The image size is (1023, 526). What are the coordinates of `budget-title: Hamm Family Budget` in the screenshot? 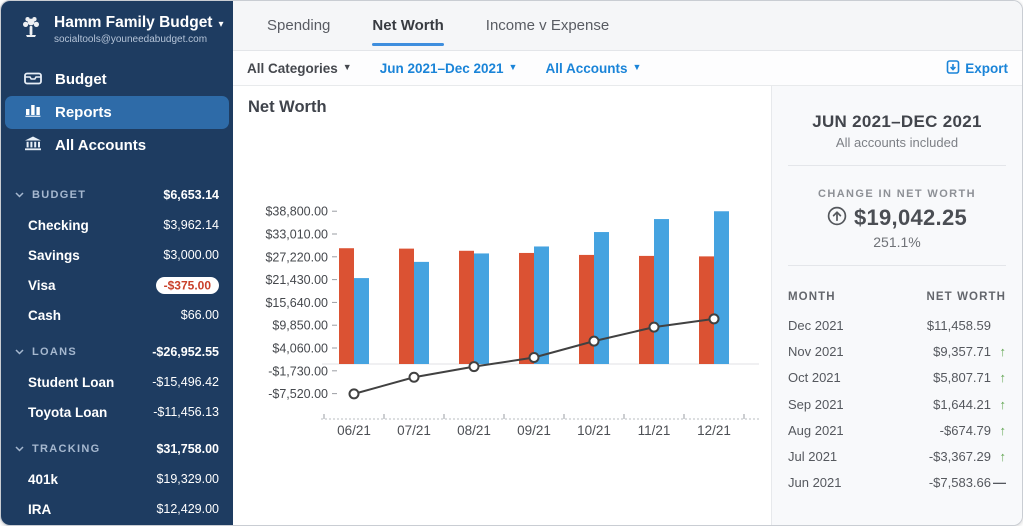 It's located at (133, 22).